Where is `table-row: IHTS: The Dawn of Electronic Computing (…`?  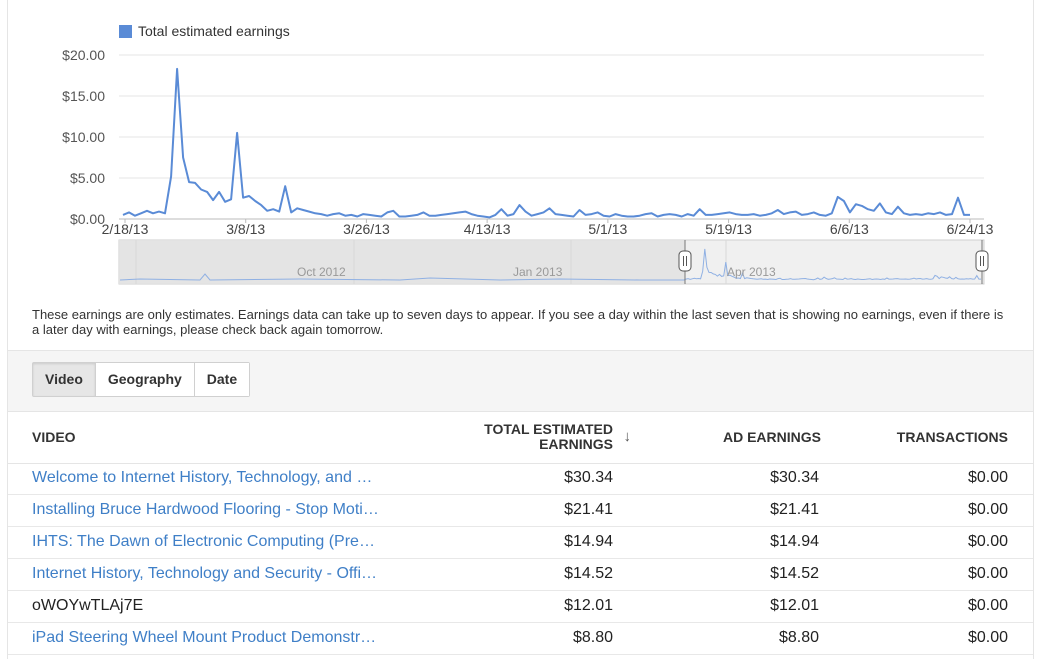 table-row: IHTS: The Dawn of Electronic Computing (… is located at coordinates (520, 543).